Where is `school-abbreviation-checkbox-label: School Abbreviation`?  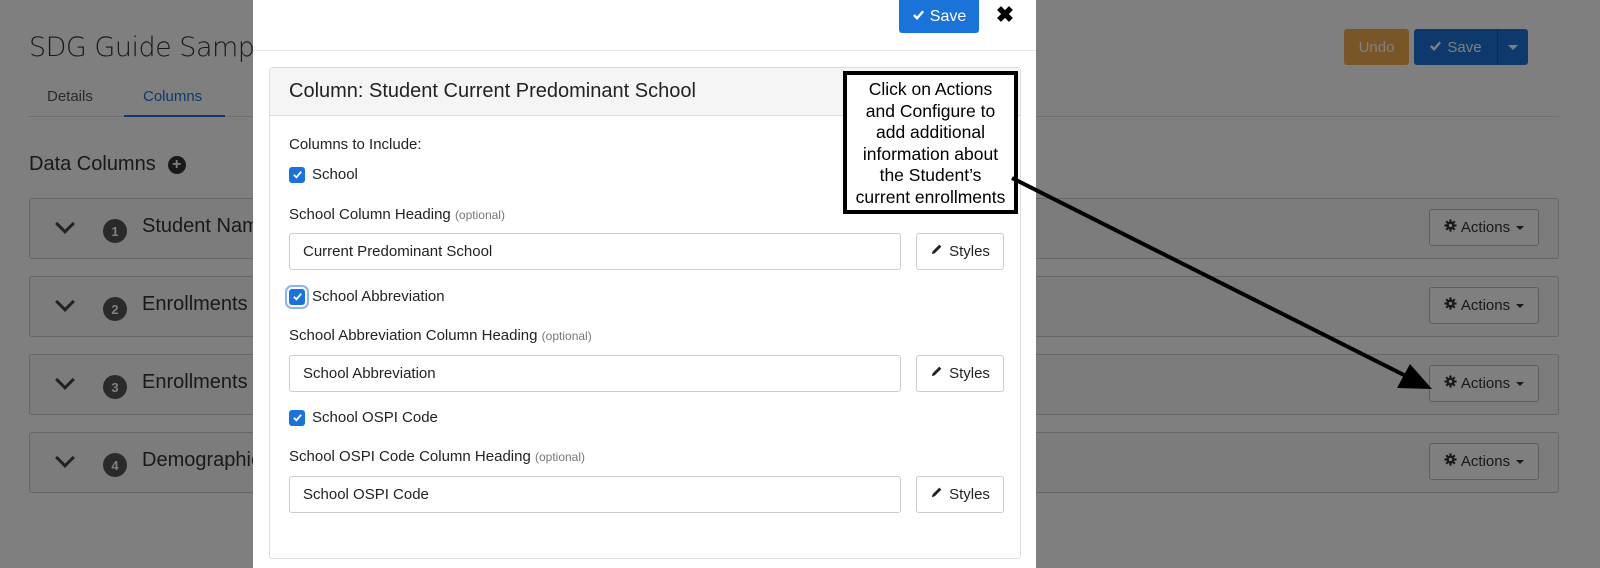 school-abbreviation-checkbox-label: School Abbreviation is located at coordinates (378, 296).